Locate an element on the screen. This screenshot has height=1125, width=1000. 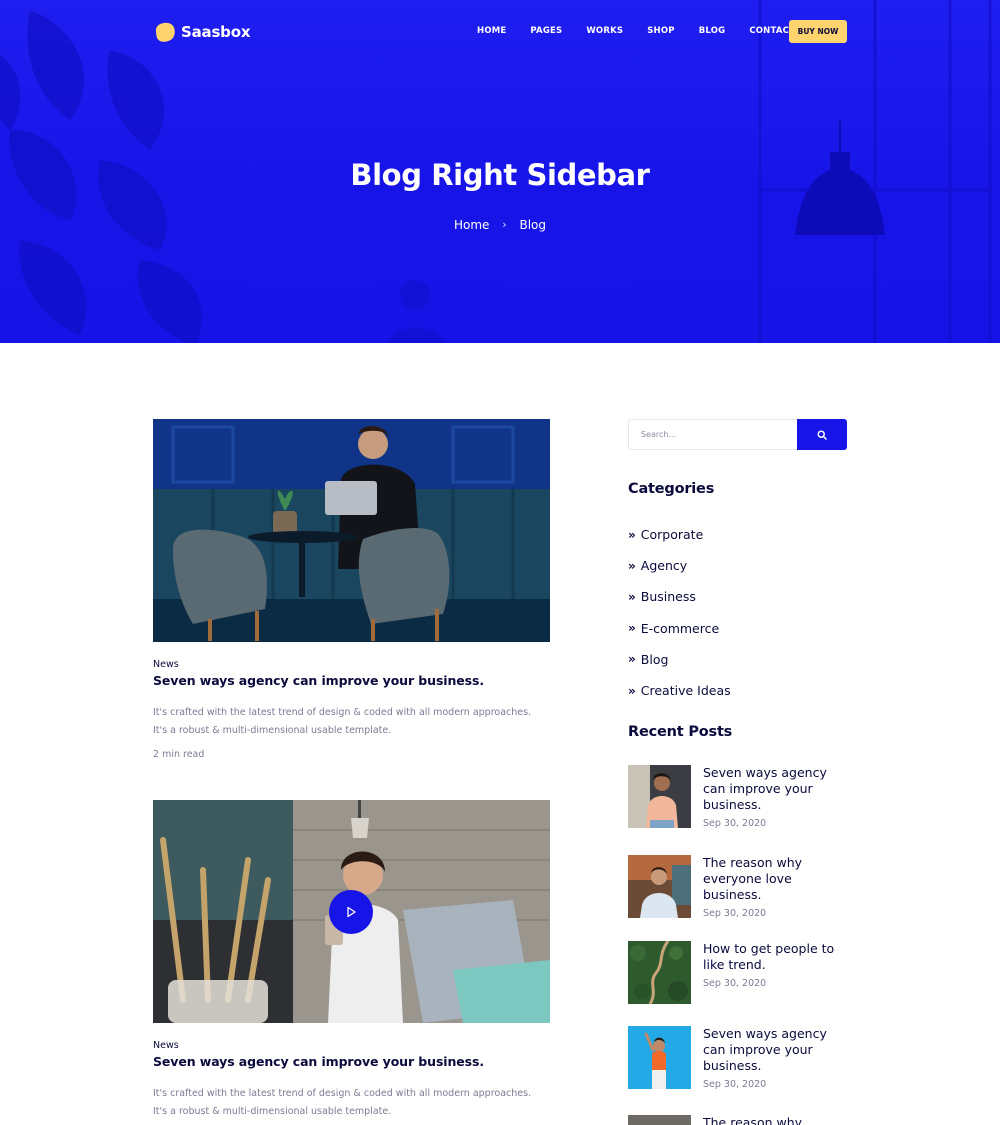
page-title: Blog Right Sidebar is located at coordinates (500, 175).